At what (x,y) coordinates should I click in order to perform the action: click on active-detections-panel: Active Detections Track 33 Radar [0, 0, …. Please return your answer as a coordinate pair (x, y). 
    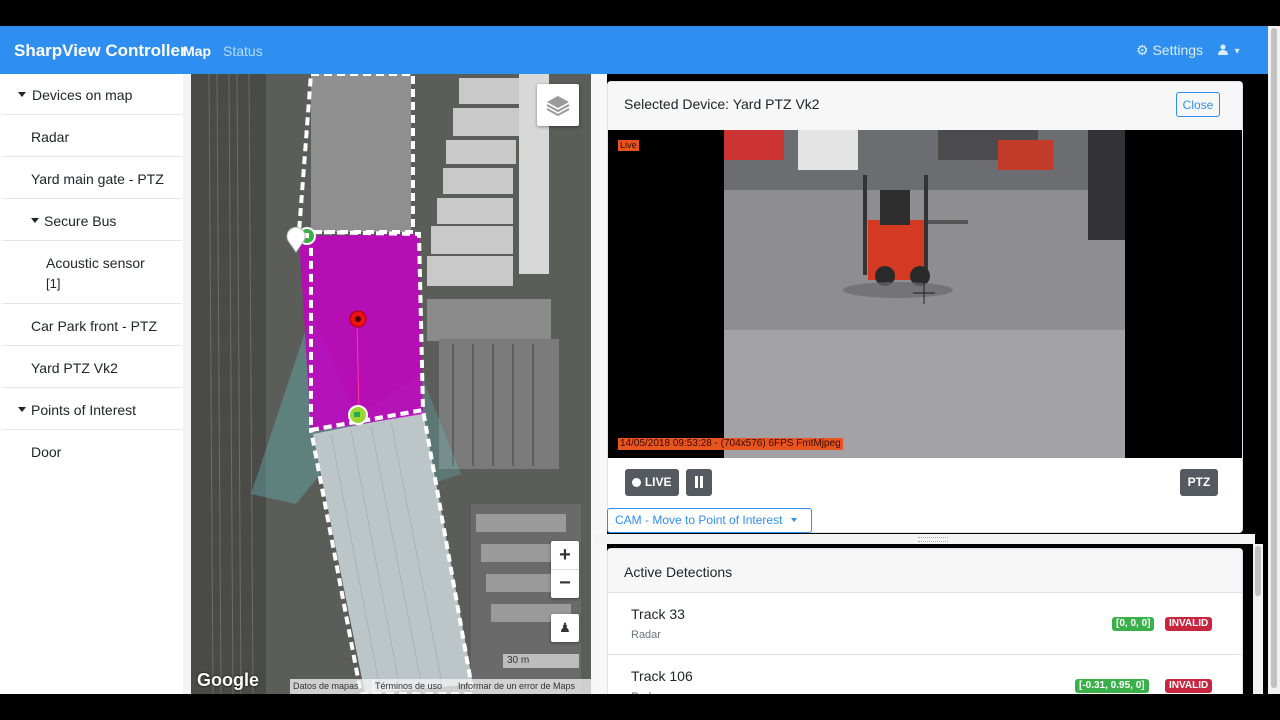
    Looking at the image, I should click on (925, 628).